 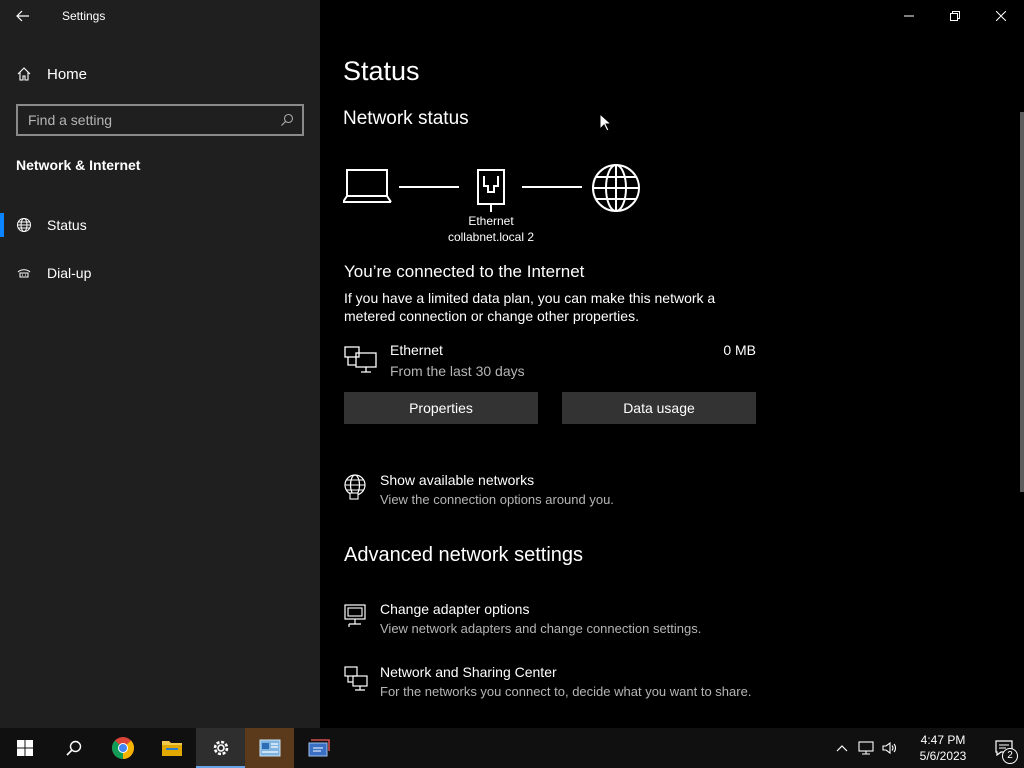 I want to click on gear-icon, so click(x=220, y=748).